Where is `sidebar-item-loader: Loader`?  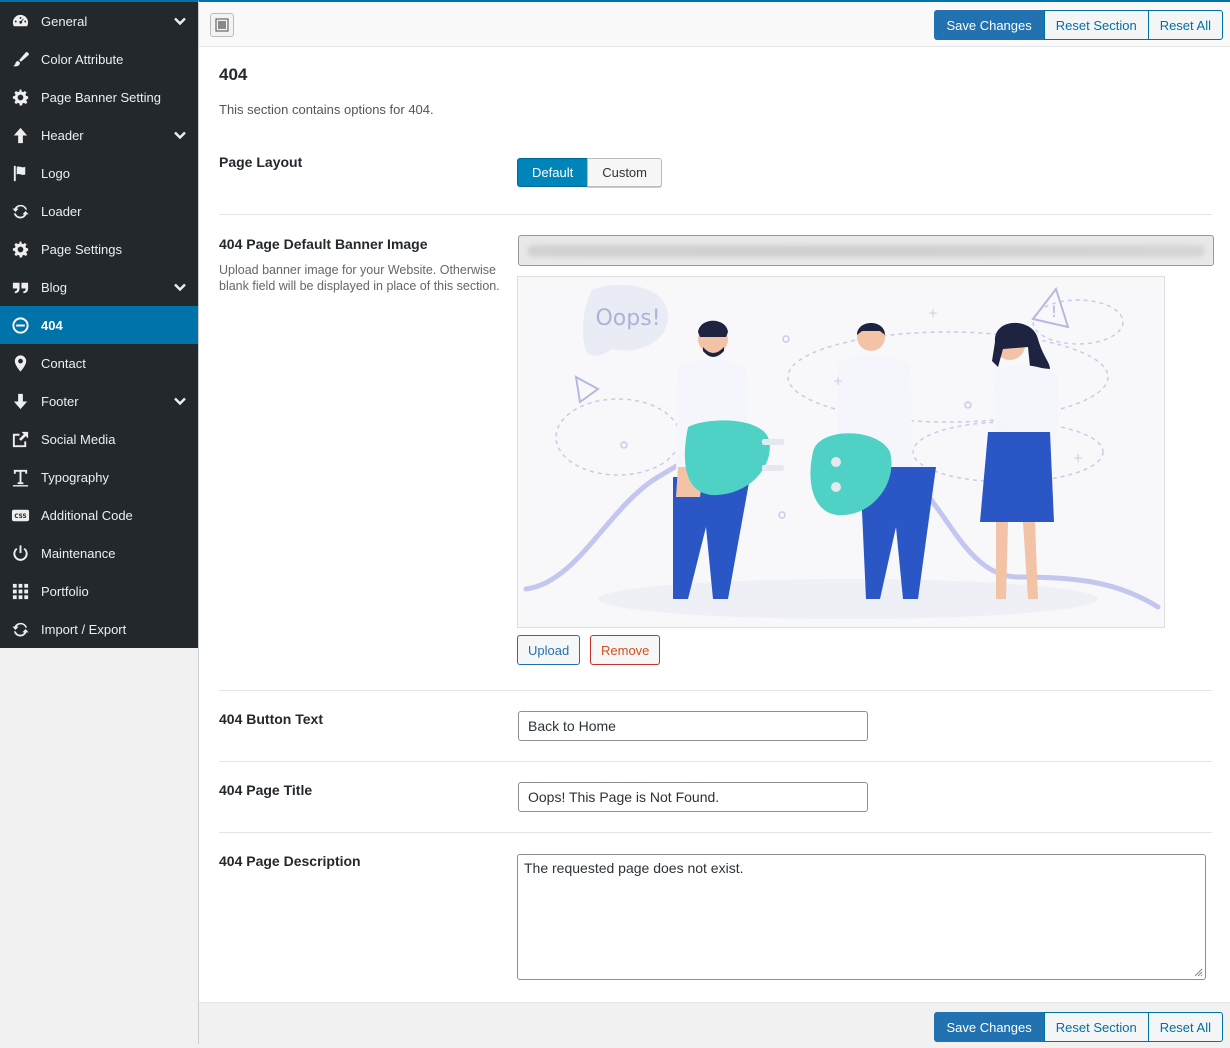 sidebar-item-loader: Loader is located at coordinates (99, 211).